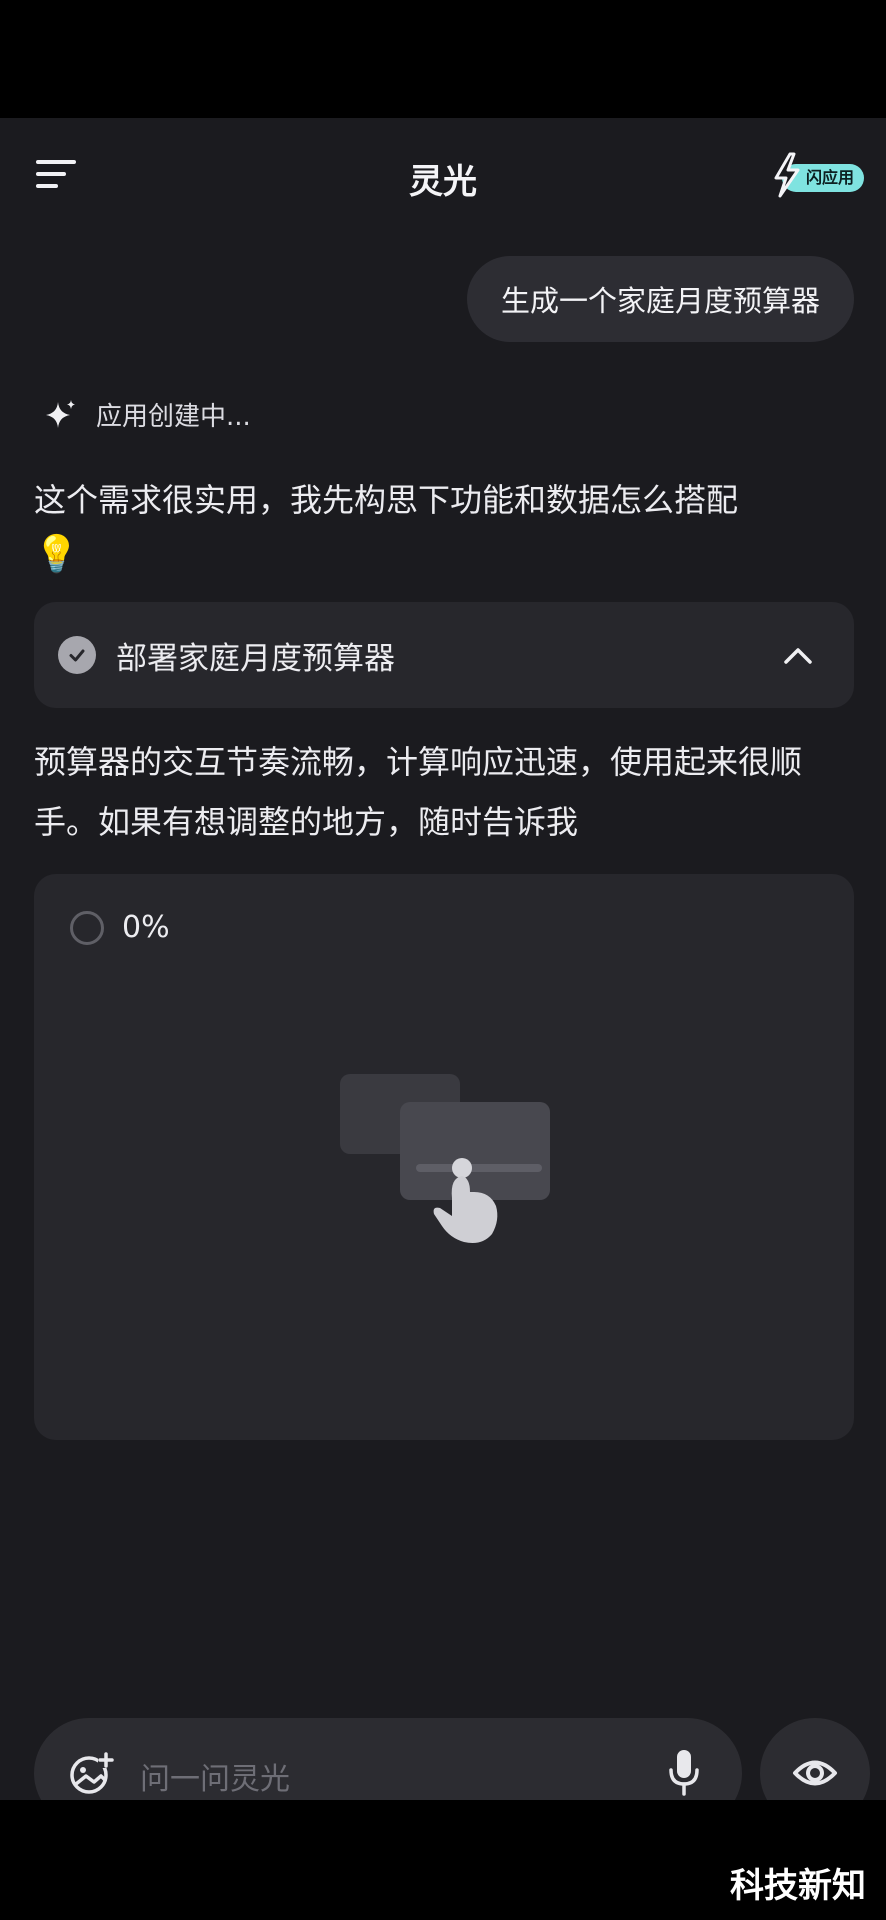 This screenshot has width=886, height=1920. What do you see at coordinates (443, 182) in the screenshot?
I see `page-title: 灵光` at bounding box center [443, 182].